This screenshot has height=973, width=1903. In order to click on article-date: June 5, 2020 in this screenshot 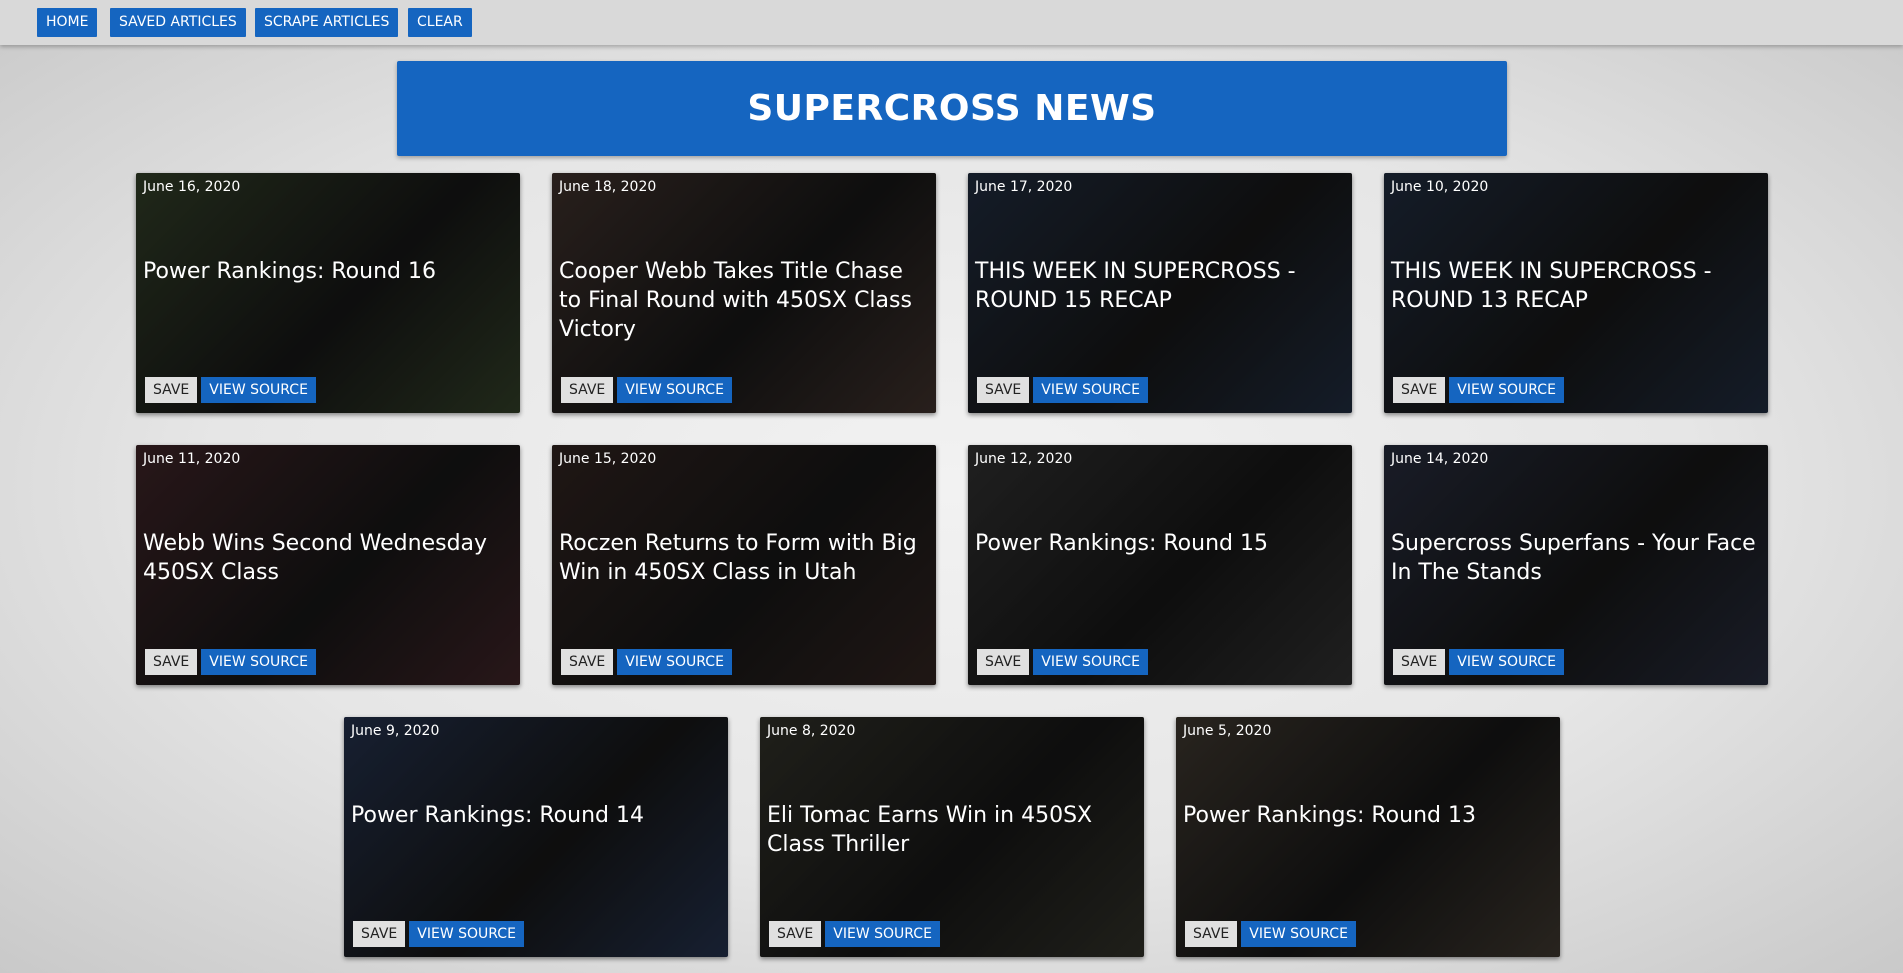, I will do `click(1227, 731)`.